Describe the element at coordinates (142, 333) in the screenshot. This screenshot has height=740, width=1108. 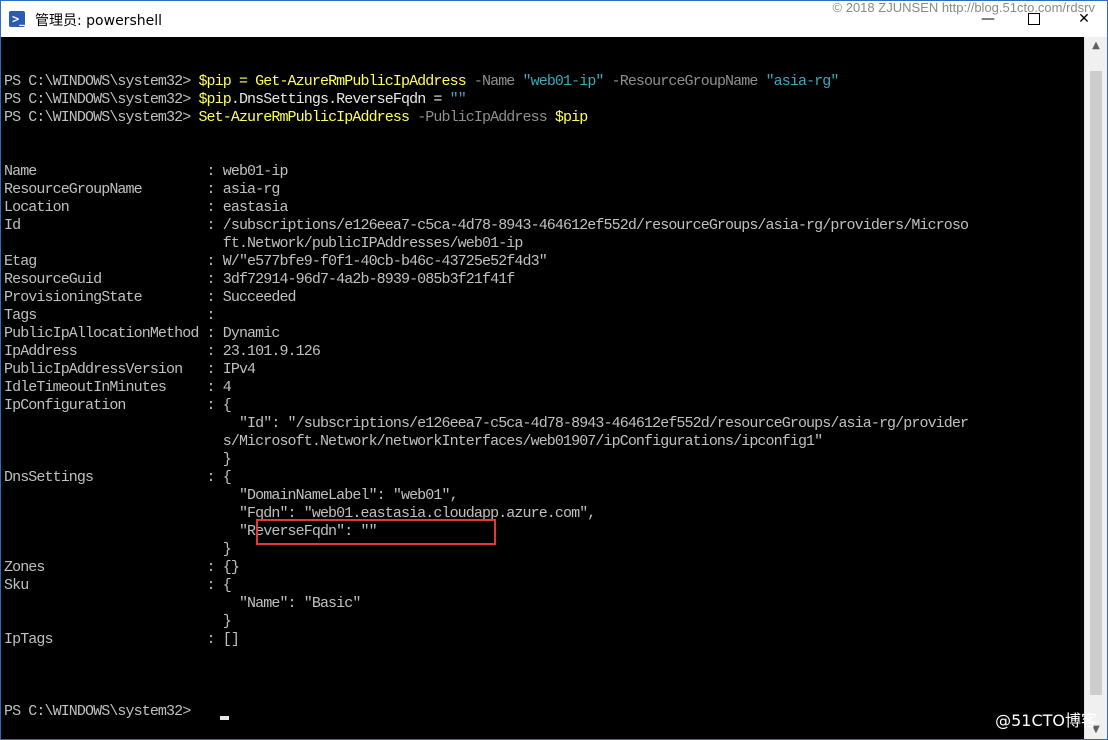
I see `output-line: PublicIpAllocationMethod : Dynamic` at that location.